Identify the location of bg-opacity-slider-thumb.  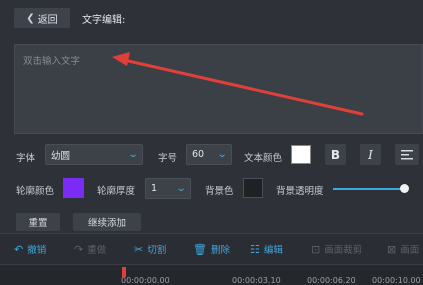
(404, 188).